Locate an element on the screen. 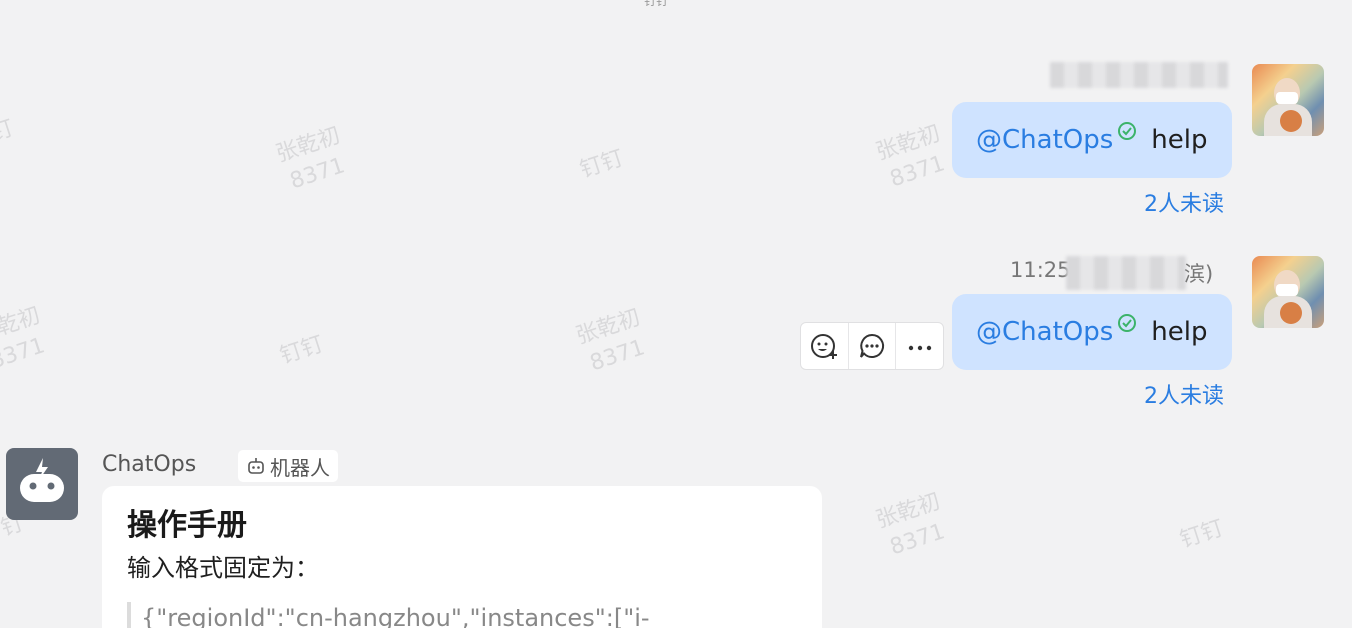  clipped-header-text: 钉钉 is located at coordinates (656, 4).